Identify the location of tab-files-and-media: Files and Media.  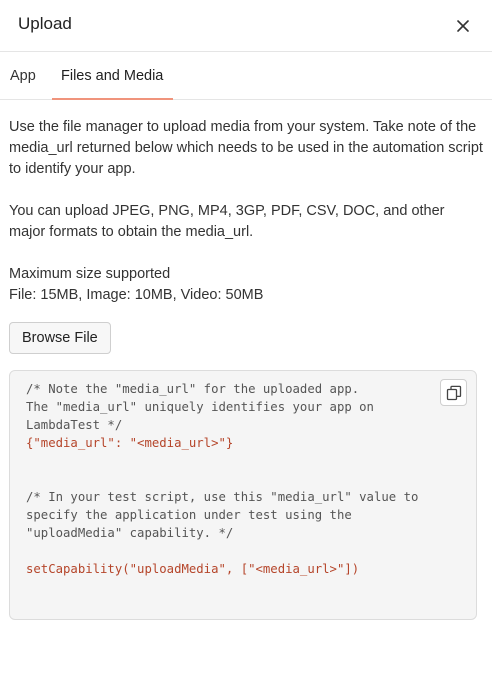
(112, 76).